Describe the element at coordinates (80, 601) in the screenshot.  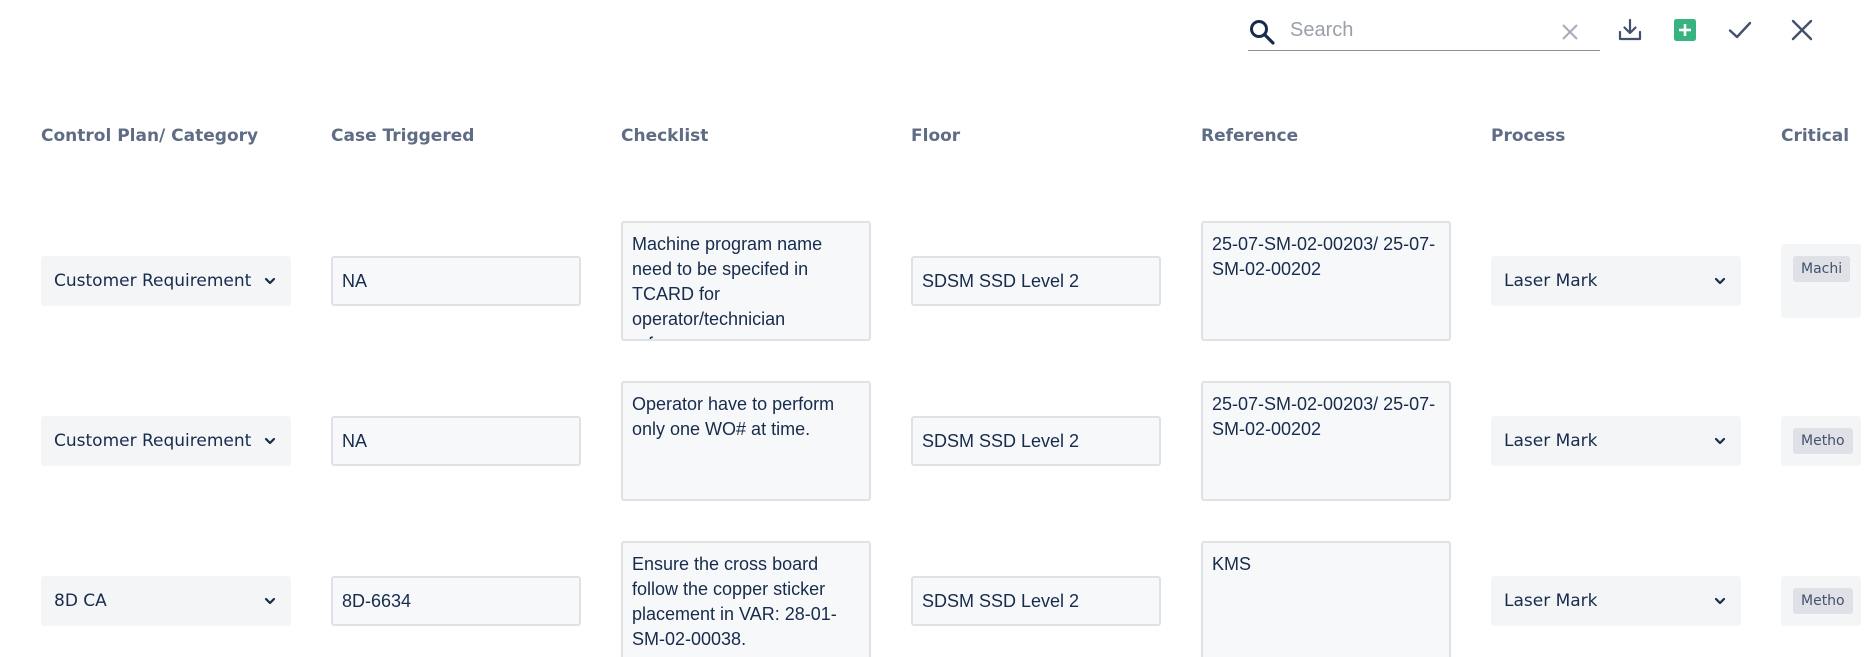
I see `category-value: 8D CA` at that location.